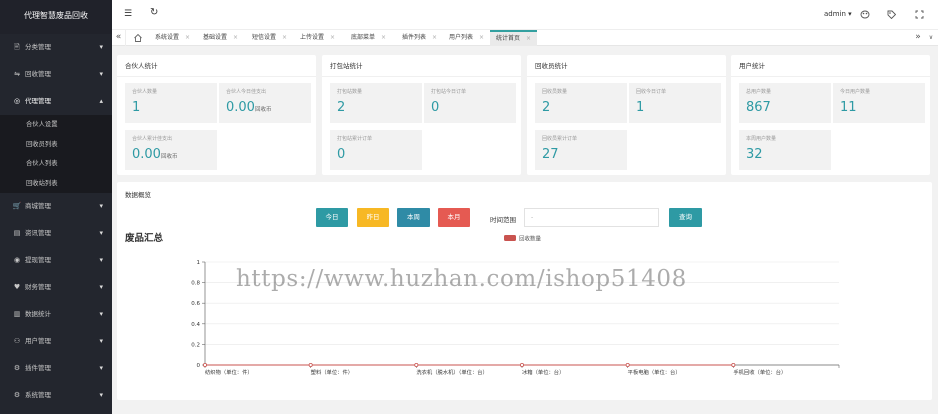 This screenshot has width=938, height=414. I want to click on stat-value: 32, so click(754, 154).